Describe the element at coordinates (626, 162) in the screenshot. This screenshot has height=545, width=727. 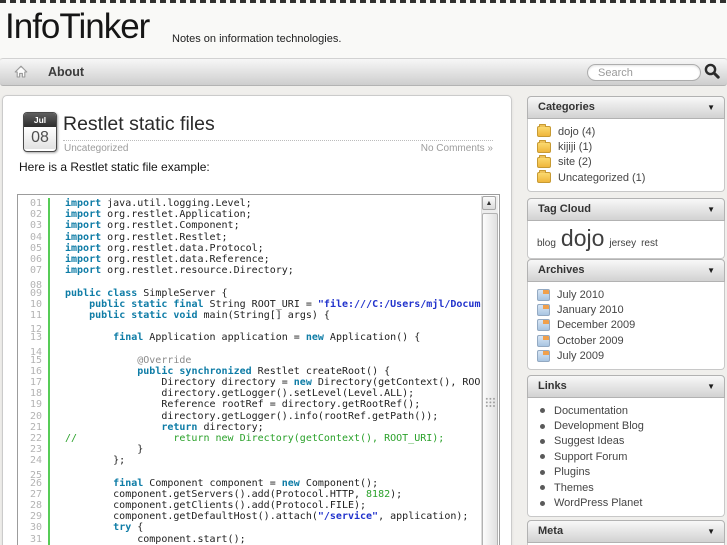
I see `category-item: site (2)` at that location.